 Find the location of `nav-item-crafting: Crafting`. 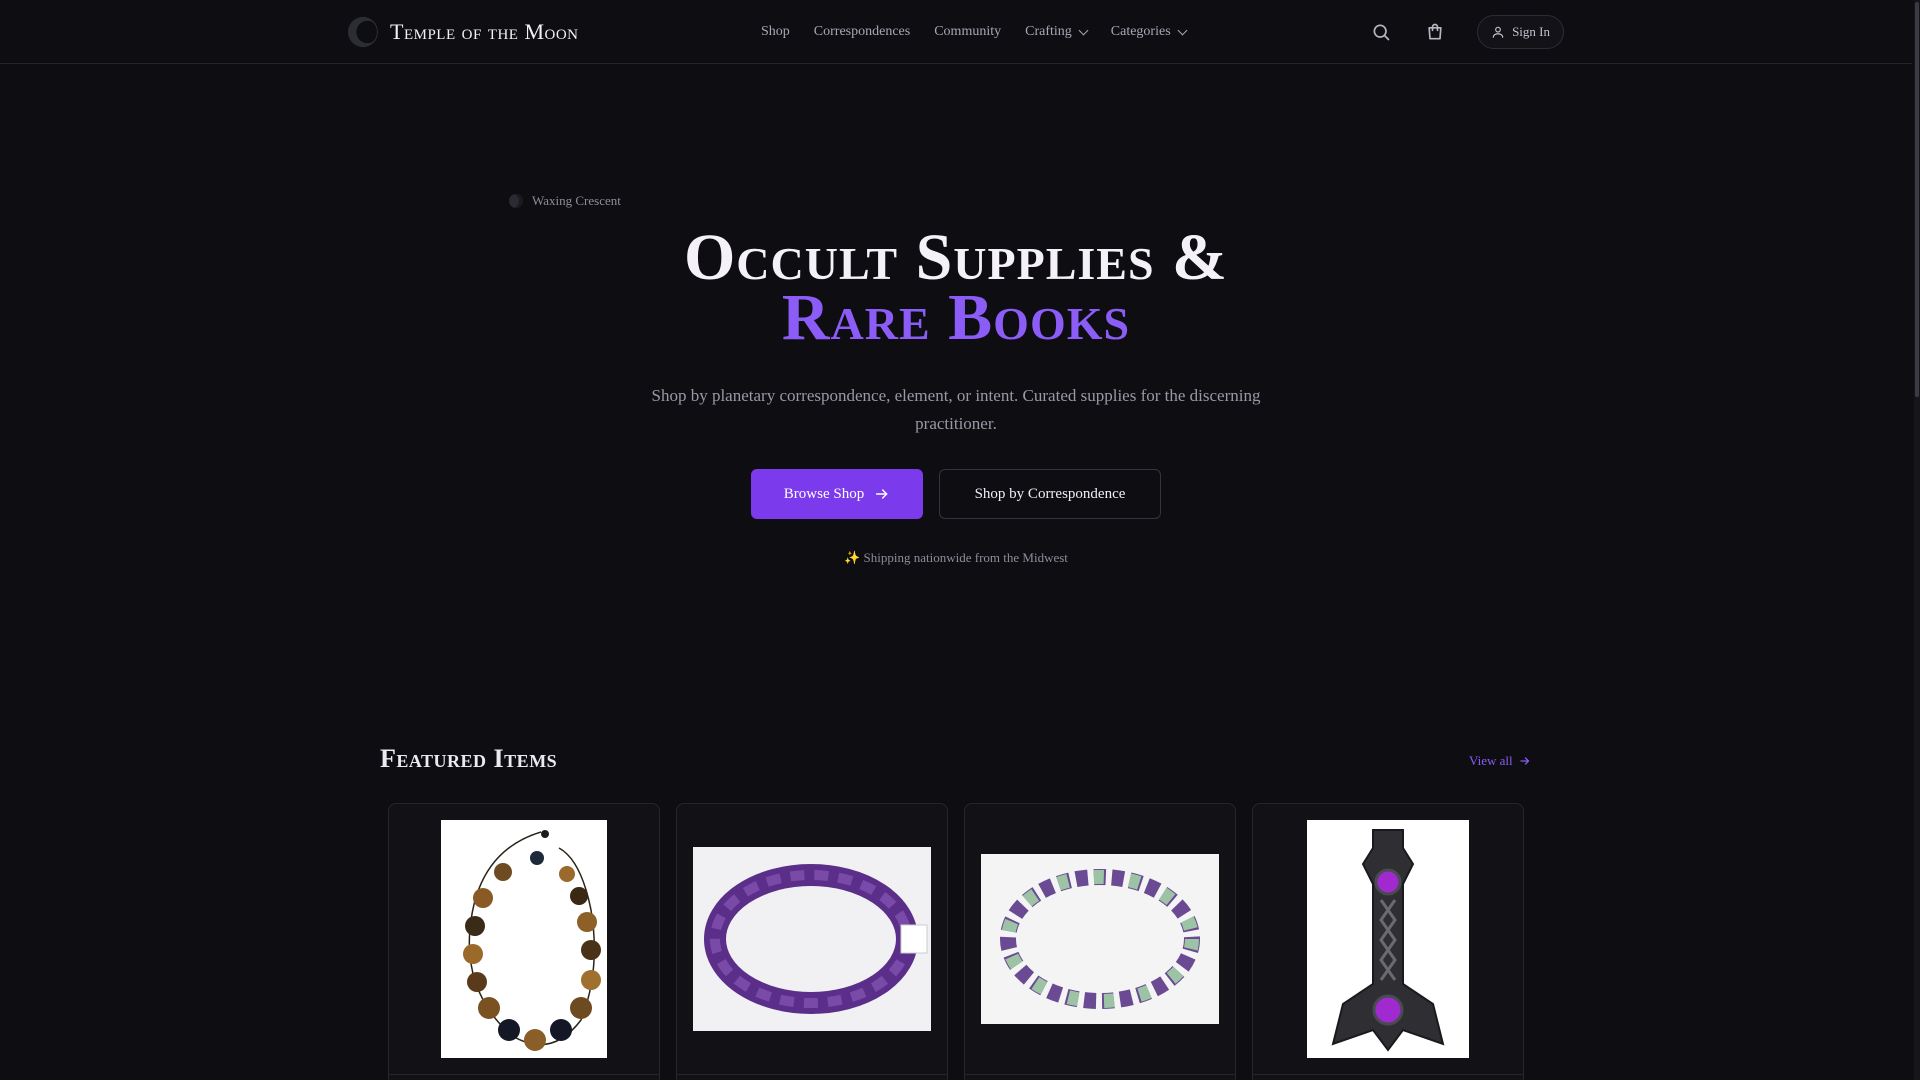

nav-item-crafting: Crafting is located at coordinates (1057, 32).